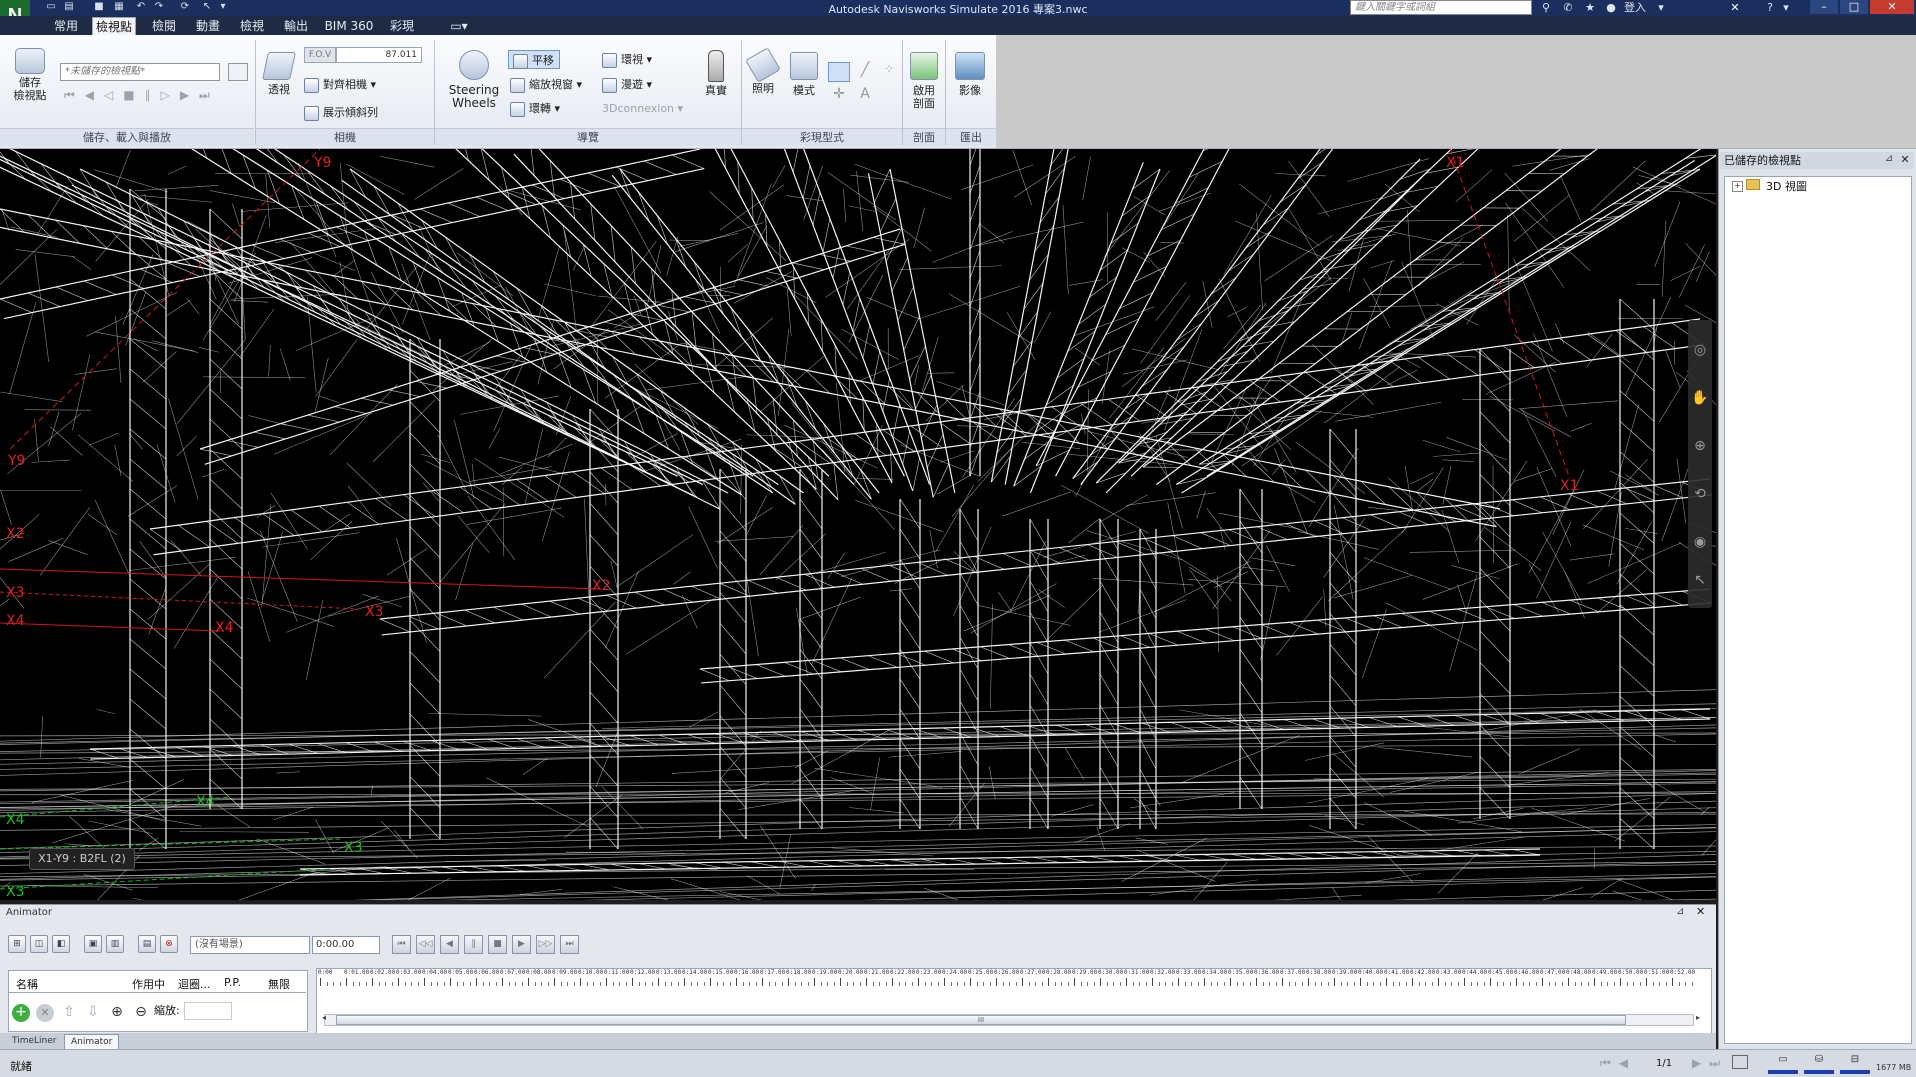 This screenshot has height=1077, width=1916. What do you see at coordinates (66, 26) in the screenshot?
I see `tab-home: 常用` at bounding box center [66, 26].